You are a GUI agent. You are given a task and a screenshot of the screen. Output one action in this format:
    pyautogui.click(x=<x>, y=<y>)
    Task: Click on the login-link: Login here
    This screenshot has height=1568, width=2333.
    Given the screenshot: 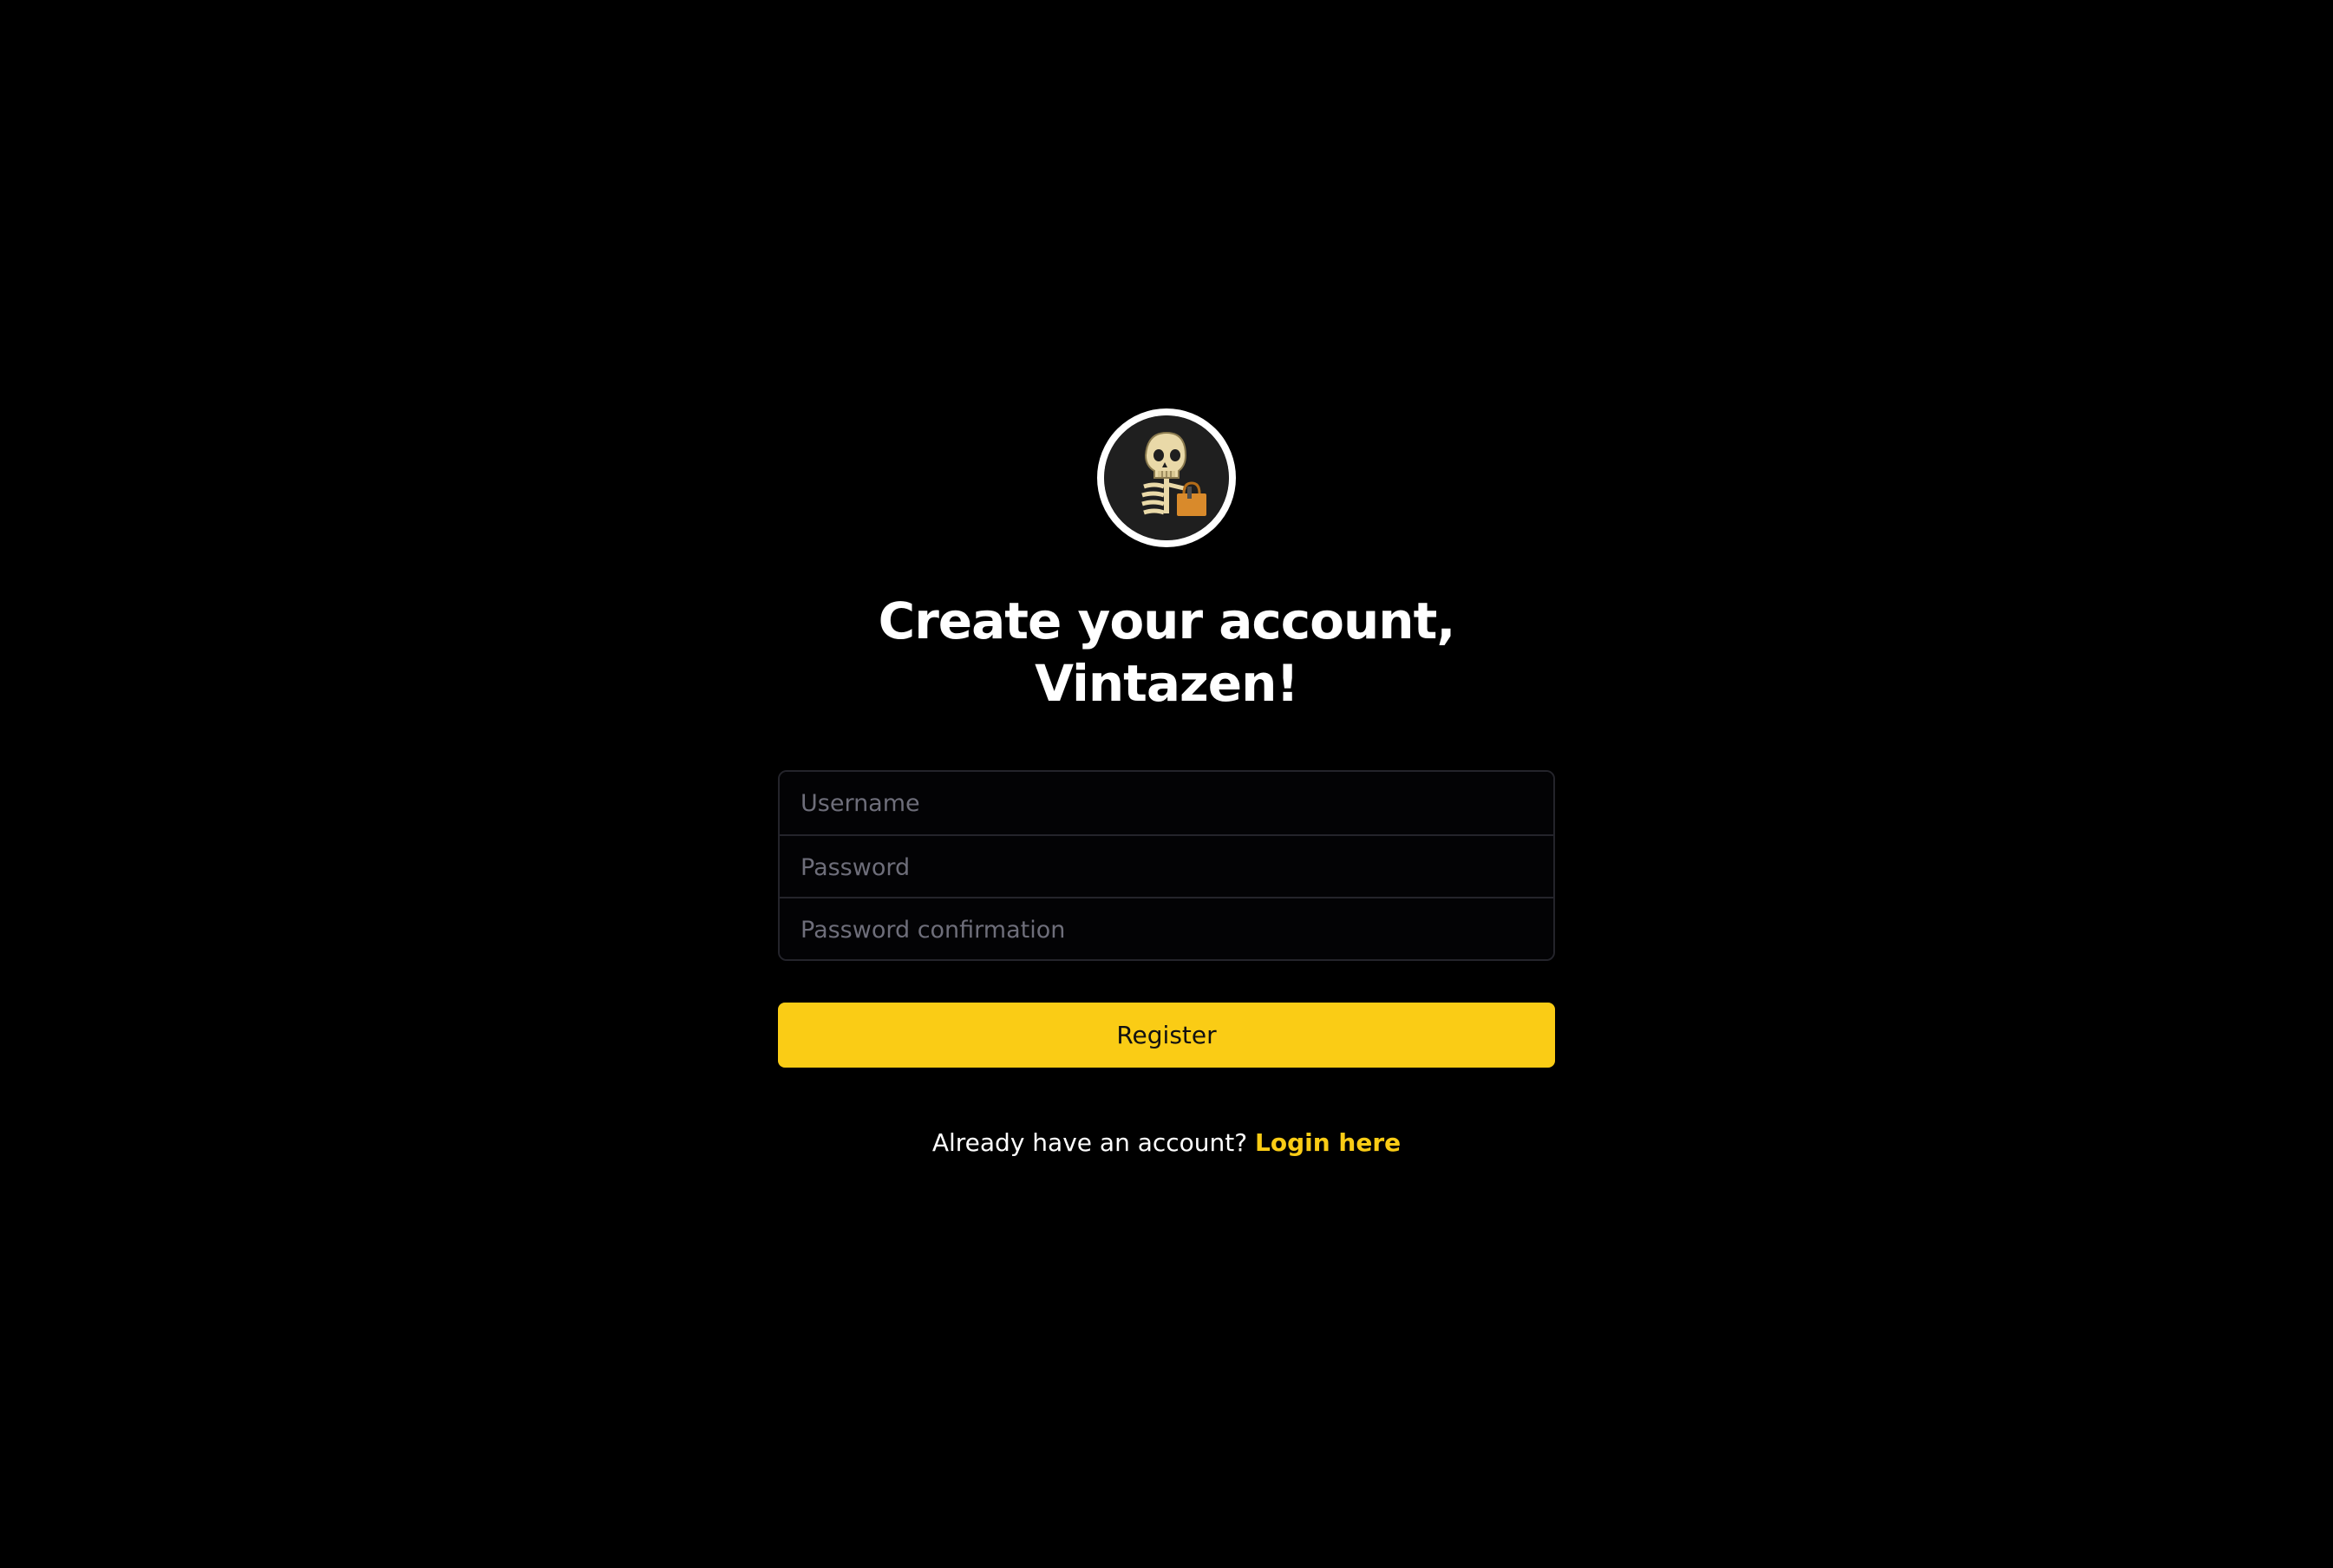 What is the action you would take?
    pyautogui.click(x=1328, y=1142)
    